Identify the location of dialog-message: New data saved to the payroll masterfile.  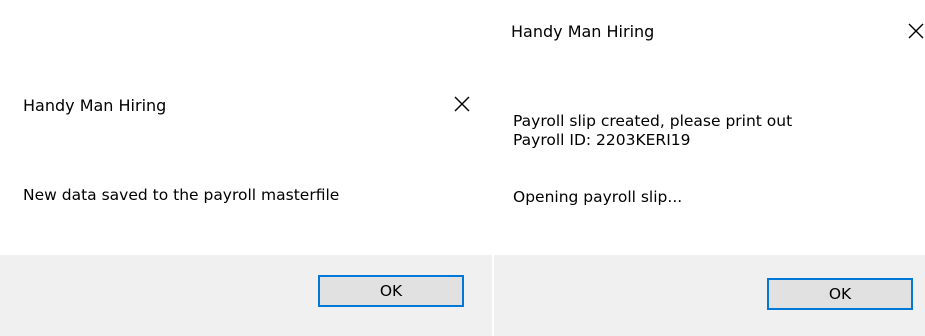
(181, 195).